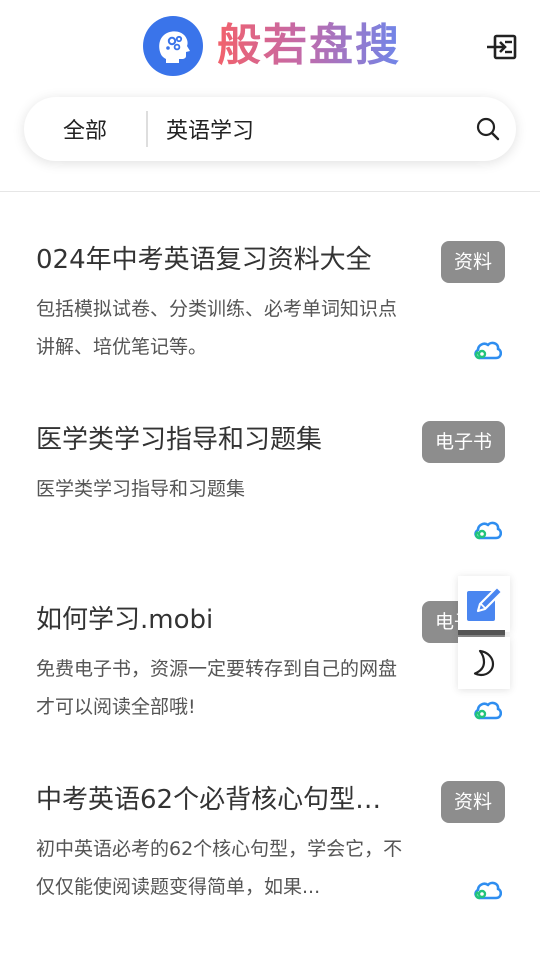 This screenshot has height=960, width=540. I want to click on app-title: 般若盘搜, so click(309, 46).